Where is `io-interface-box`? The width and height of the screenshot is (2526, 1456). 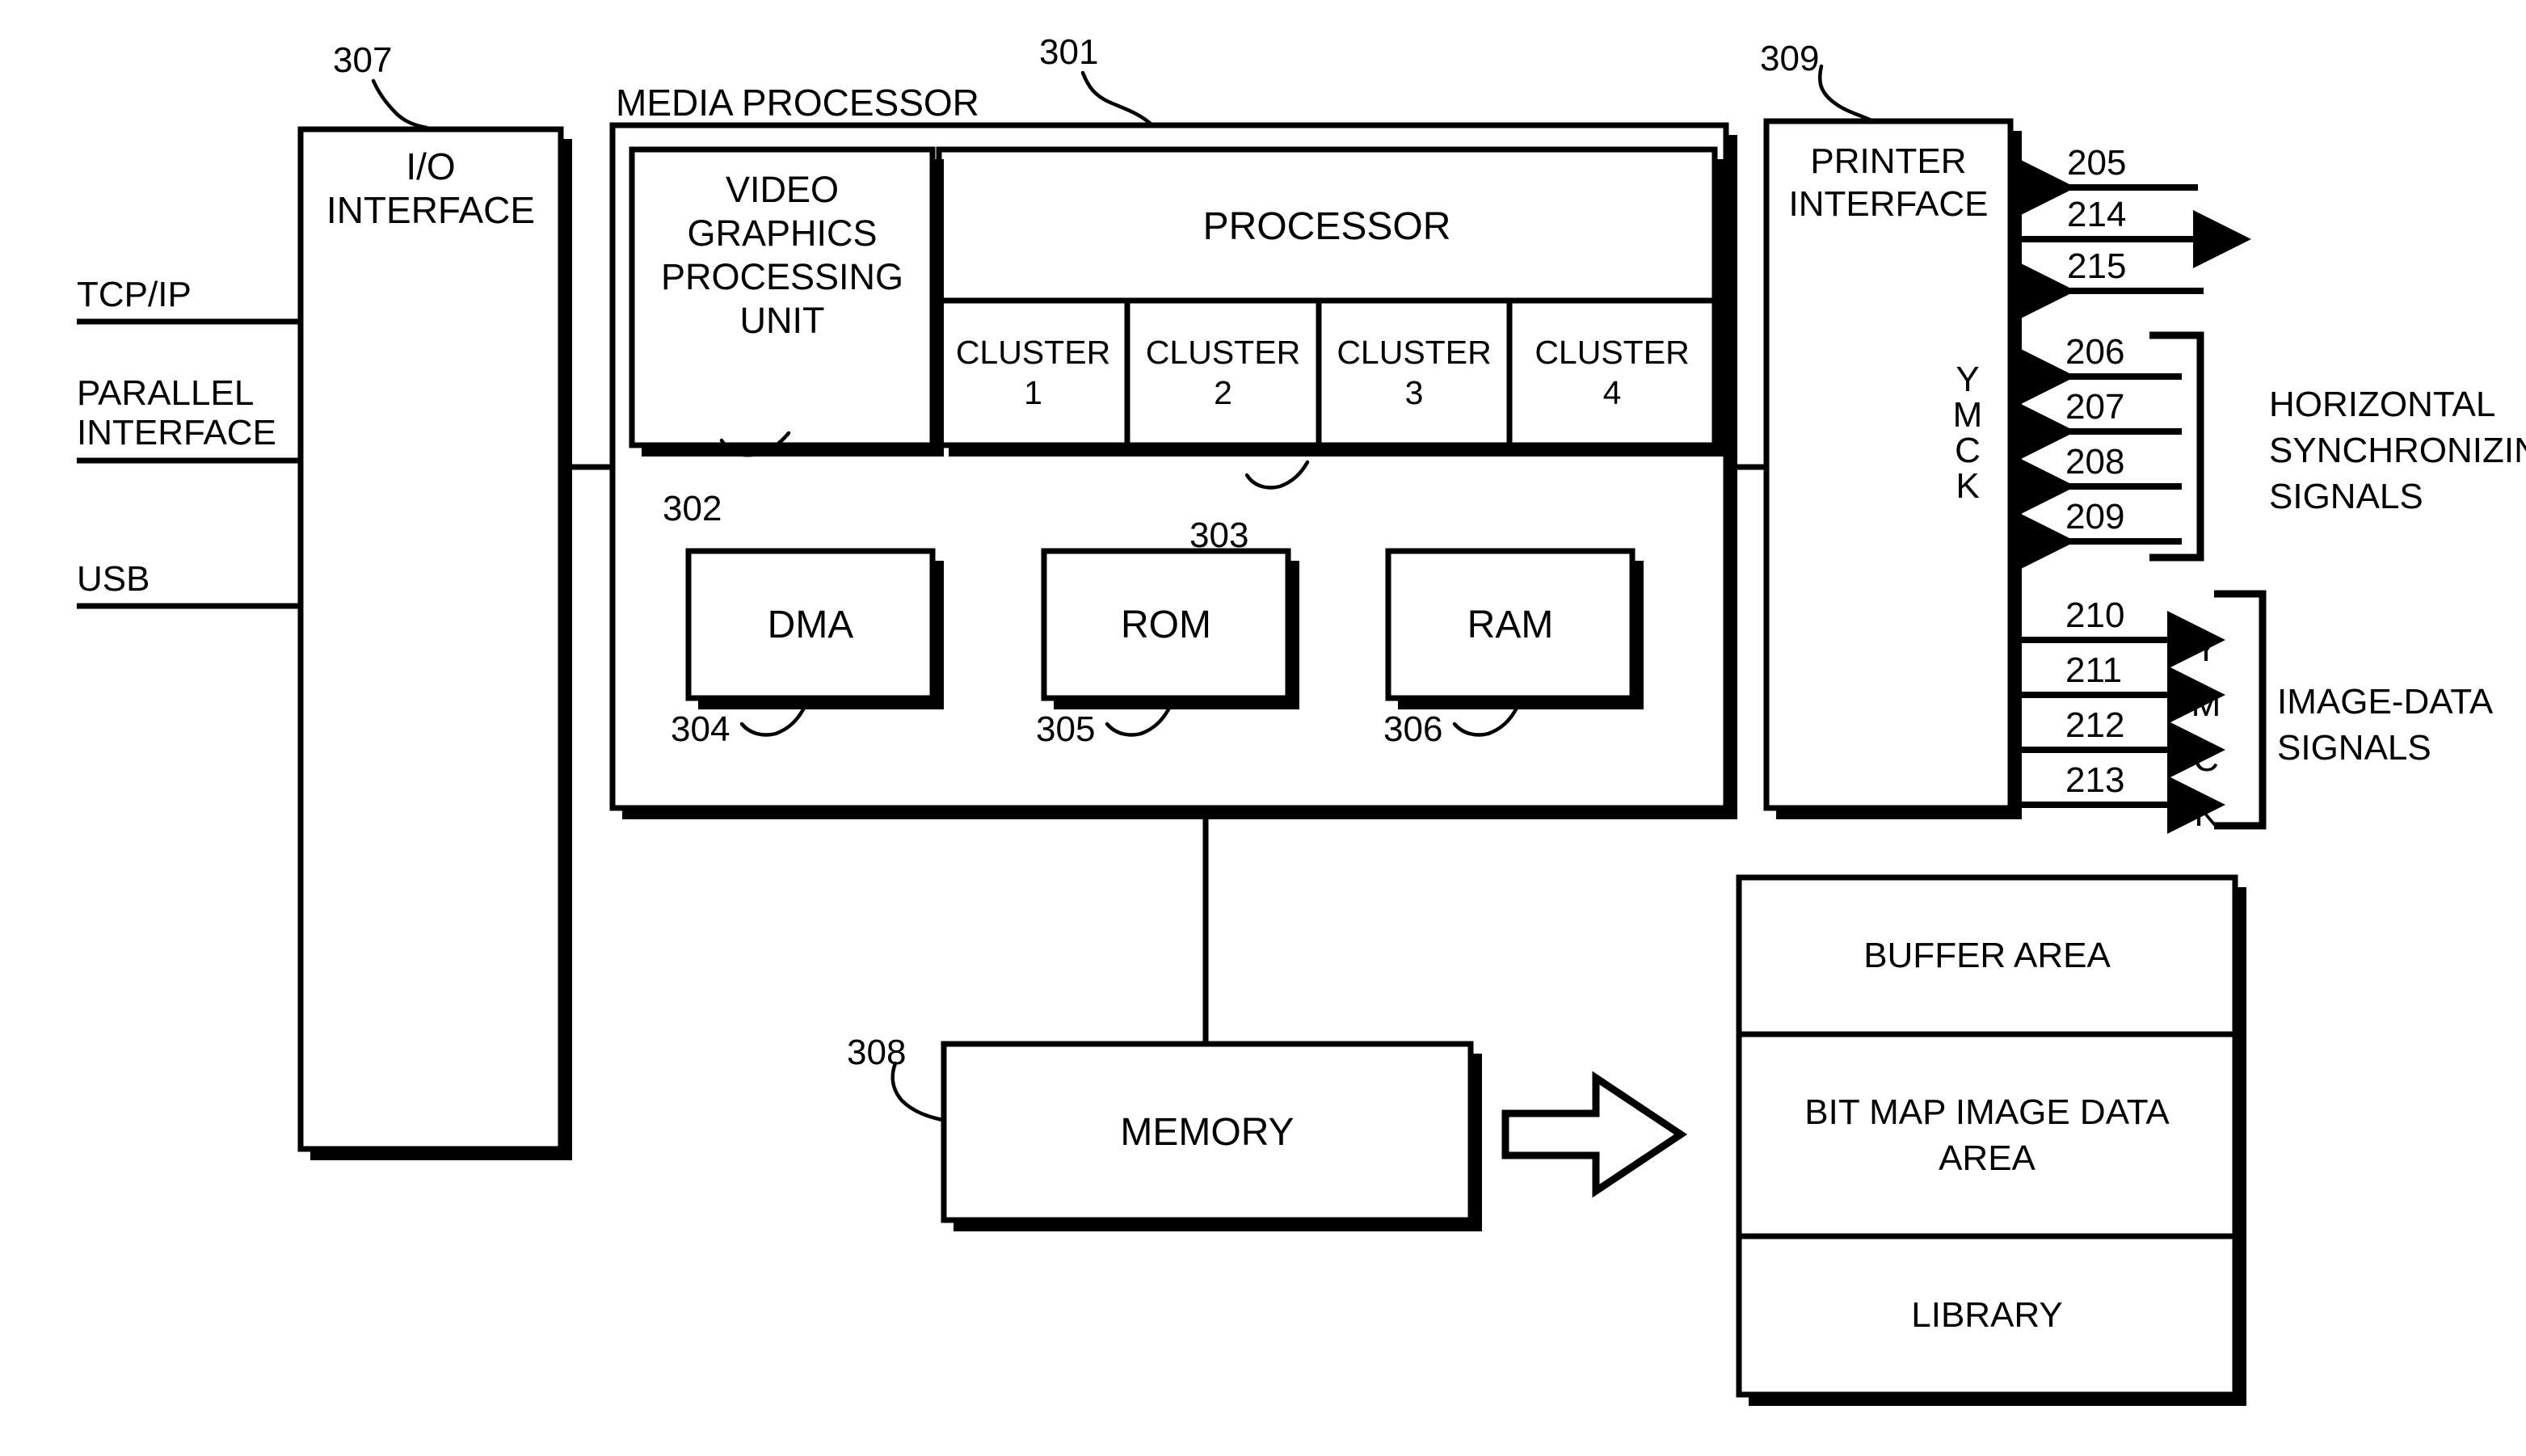
io-interface-box is located at coordinates (430, 639).